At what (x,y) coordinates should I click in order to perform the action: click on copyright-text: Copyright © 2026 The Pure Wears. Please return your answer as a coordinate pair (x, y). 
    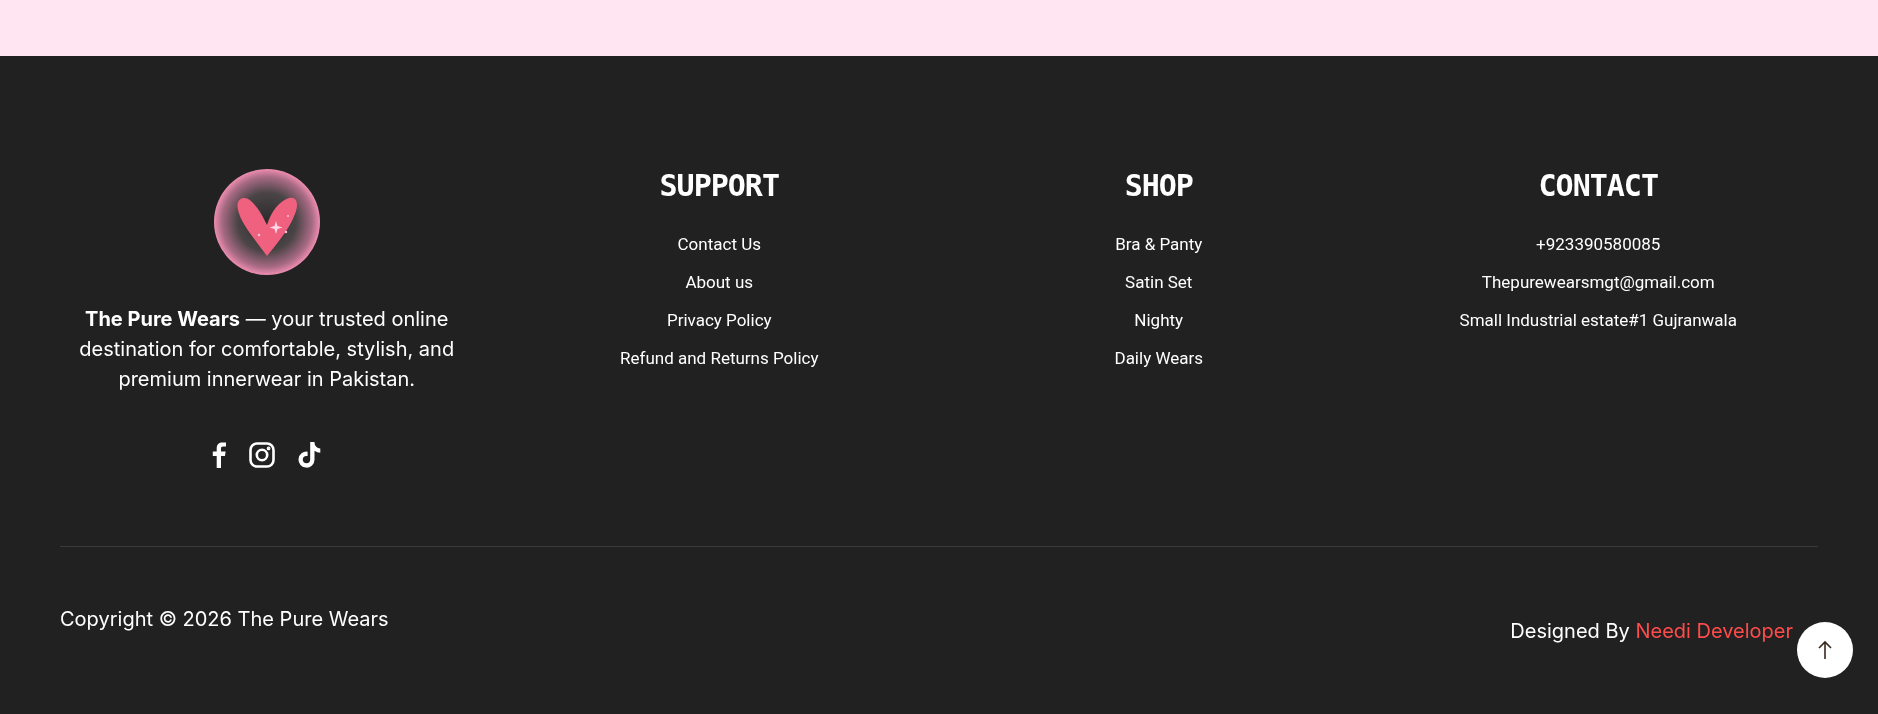
    Looking at the image, I should click on (224, 619).